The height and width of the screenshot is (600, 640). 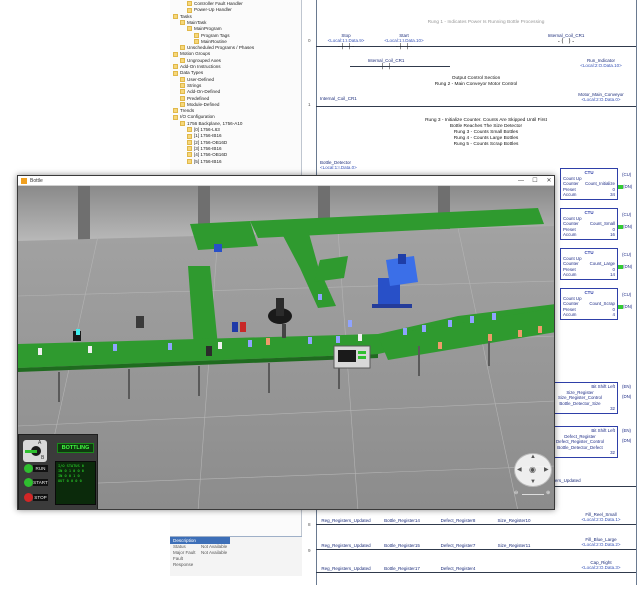 I want to click on rung-number: 1, so click(x=309, y=104).